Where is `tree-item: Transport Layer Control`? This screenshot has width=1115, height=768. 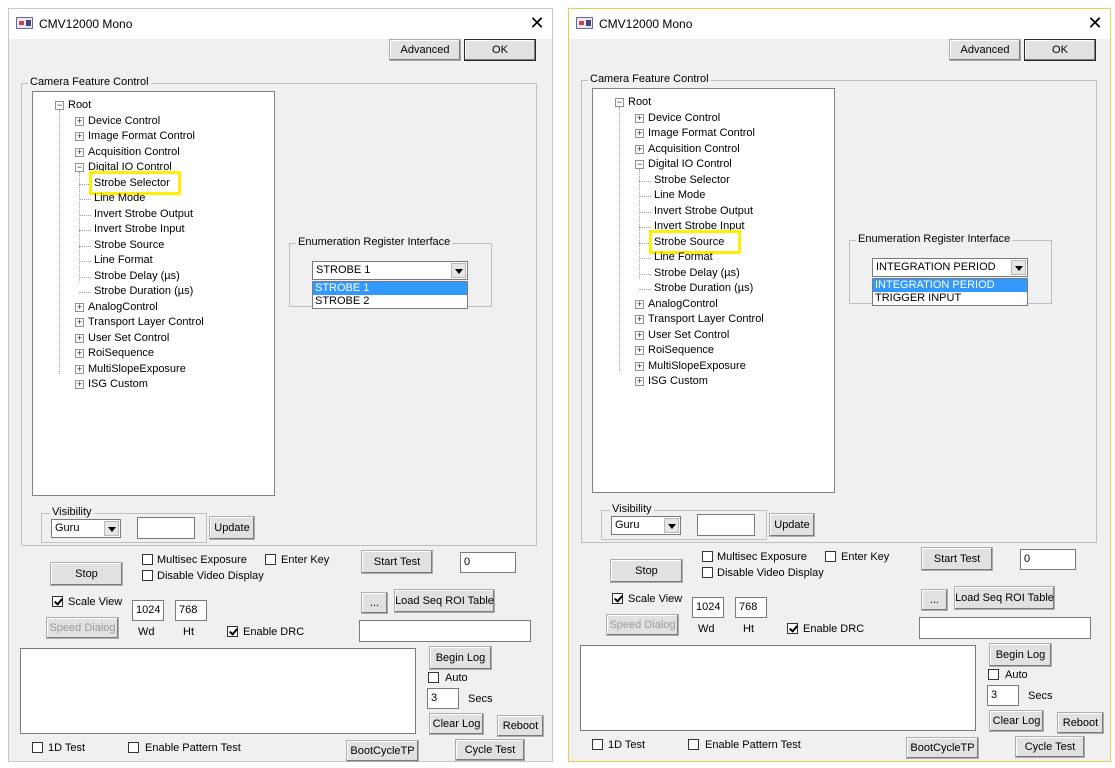 tree-item: Transport Layer Control is located at coordinates (706, 319).